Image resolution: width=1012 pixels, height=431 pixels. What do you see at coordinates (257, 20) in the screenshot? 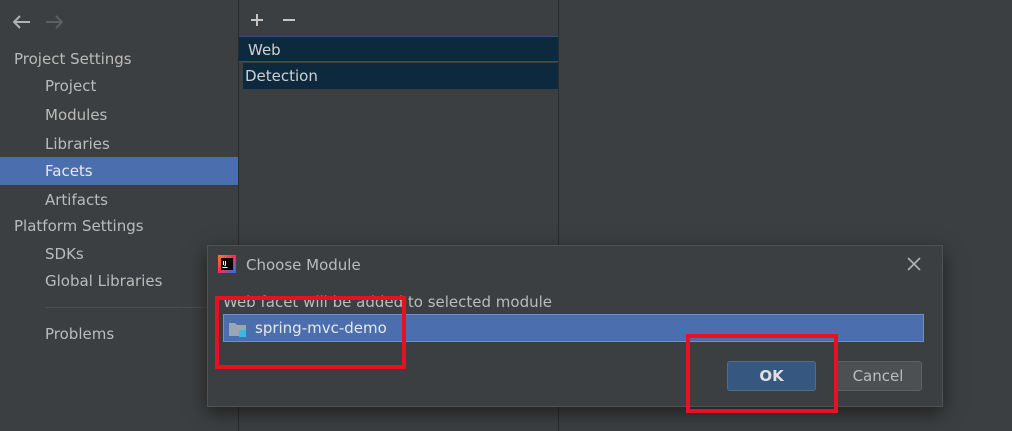
I see `plus-icon` at bounding box center [257, 20].